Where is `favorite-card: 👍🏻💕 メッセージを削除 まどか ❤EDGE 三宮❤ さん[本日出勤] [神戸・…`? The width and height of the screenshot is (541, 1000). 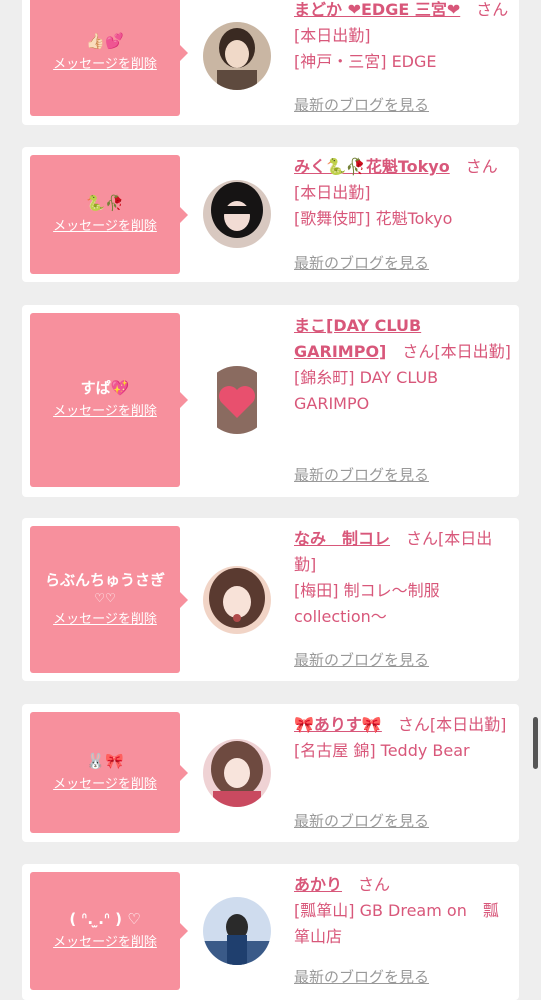 favorite-card: 👍🏻💕 メッセージを削除 まどか ❤EDGE 三宮❤ さん[本日出勤] [神戸・… is located at coordinates (270, 62).